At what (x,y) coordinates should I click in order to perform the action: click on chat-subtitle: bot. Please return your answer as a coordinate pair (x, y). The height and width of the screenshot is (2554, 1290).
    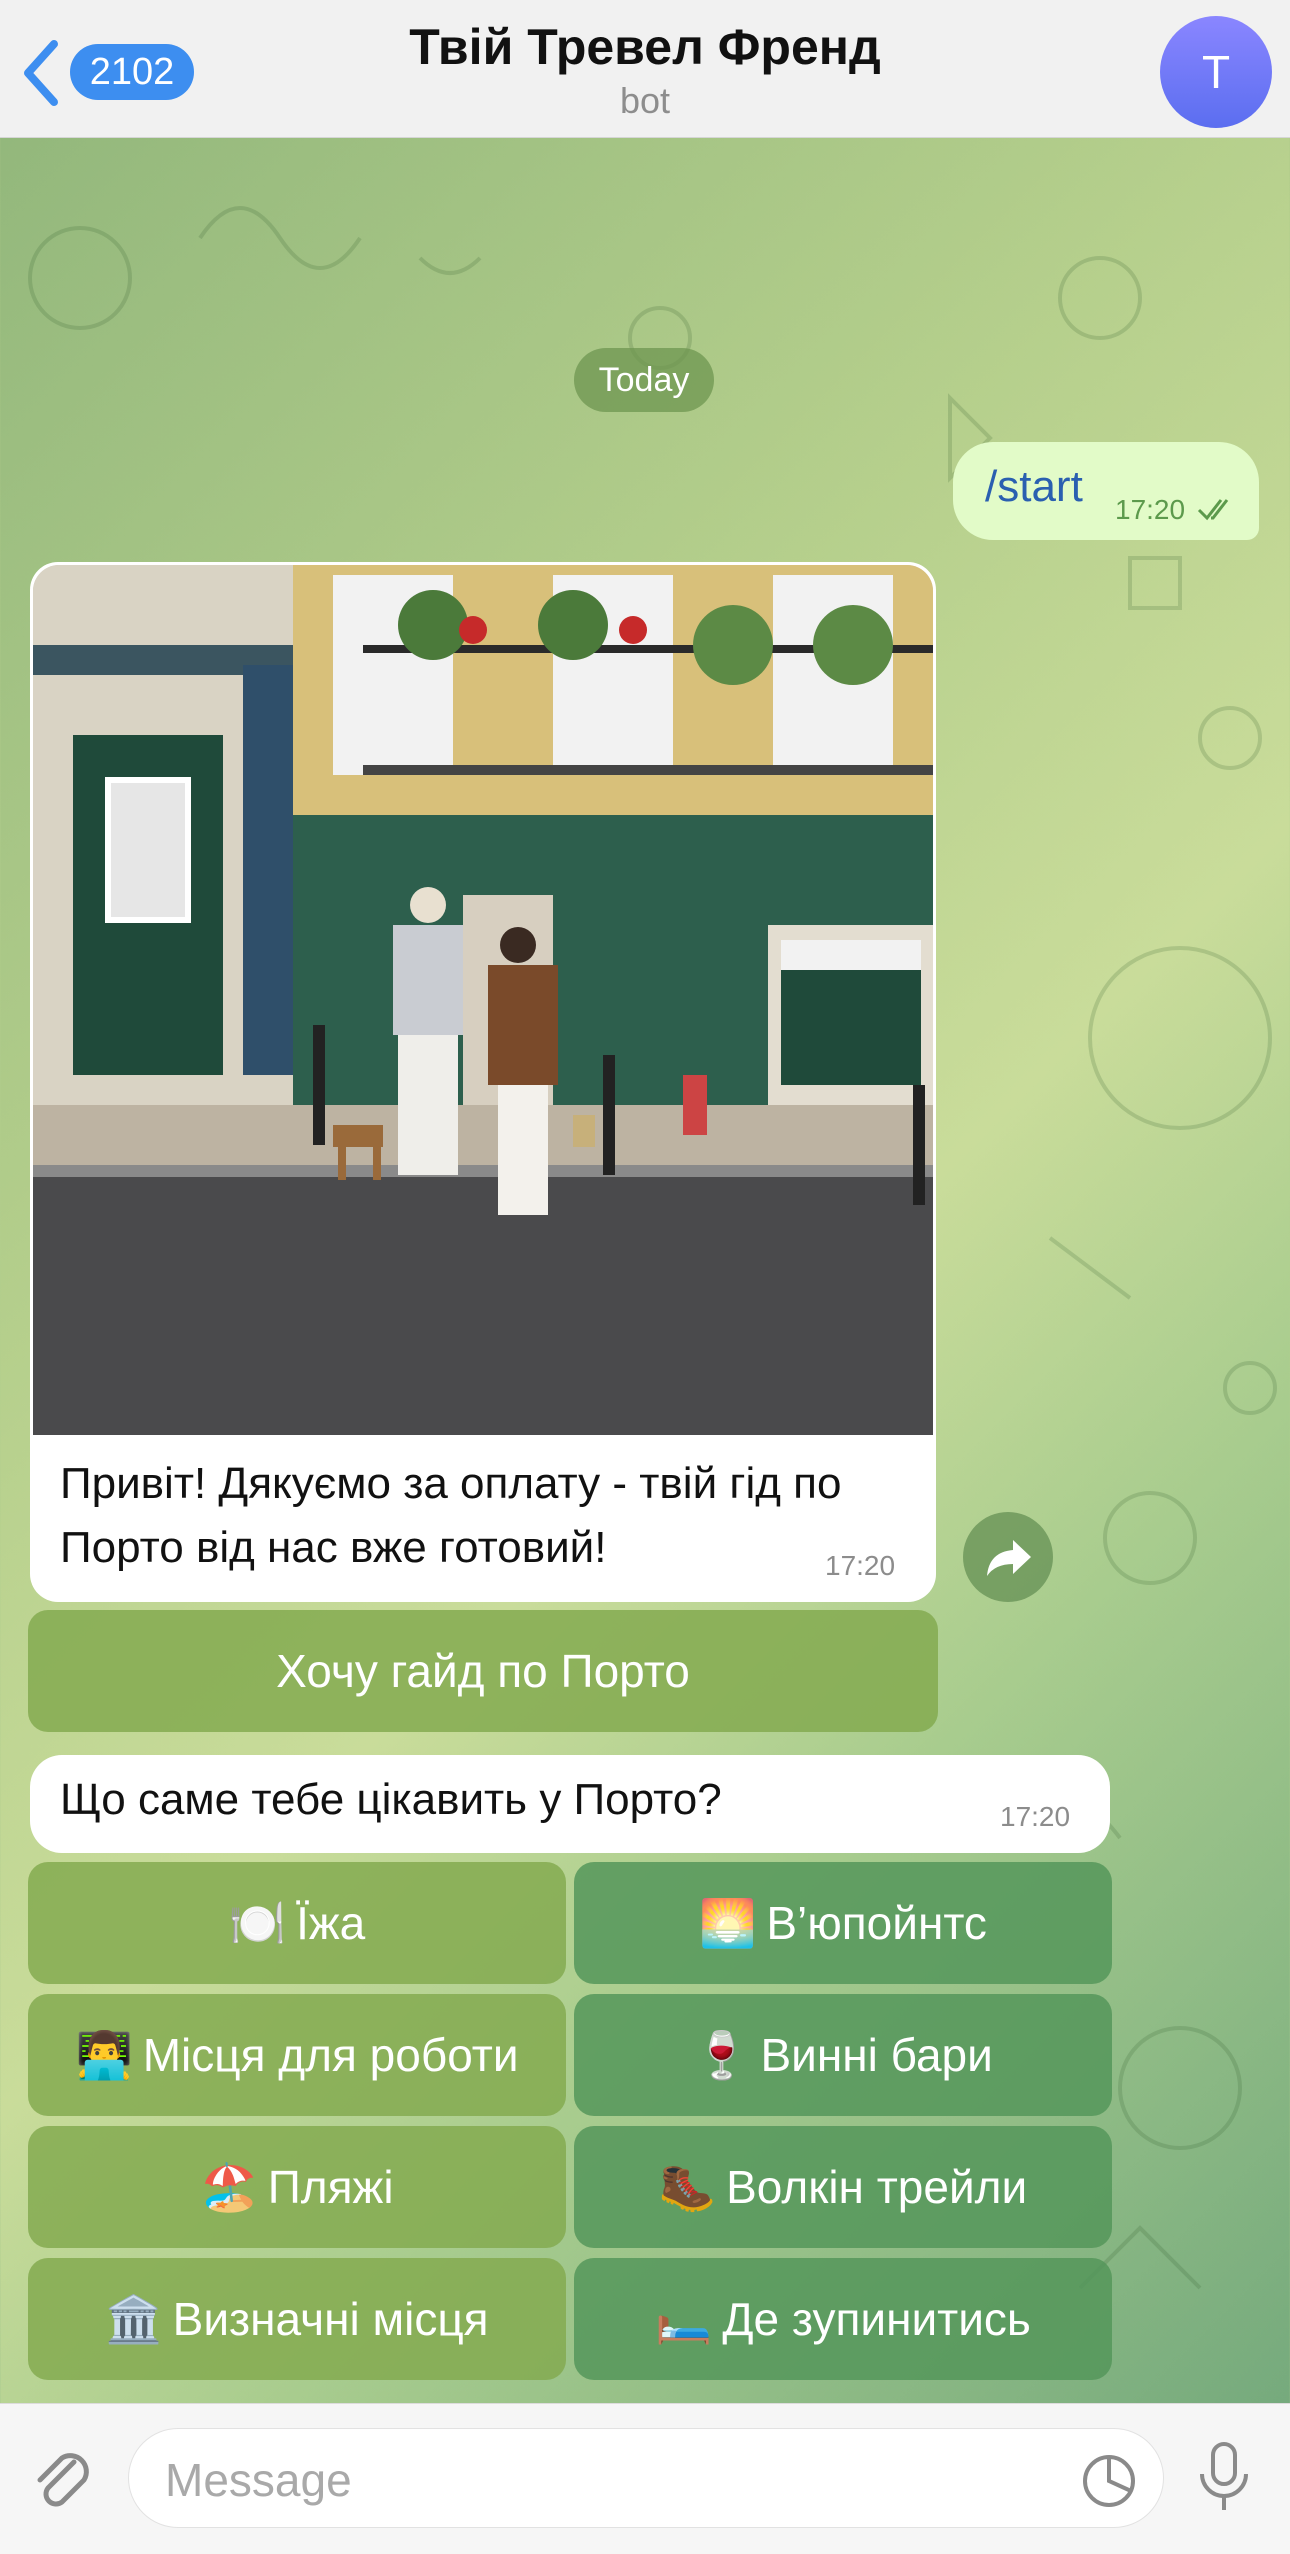
    Looking at the image, I should click on (645, 100).